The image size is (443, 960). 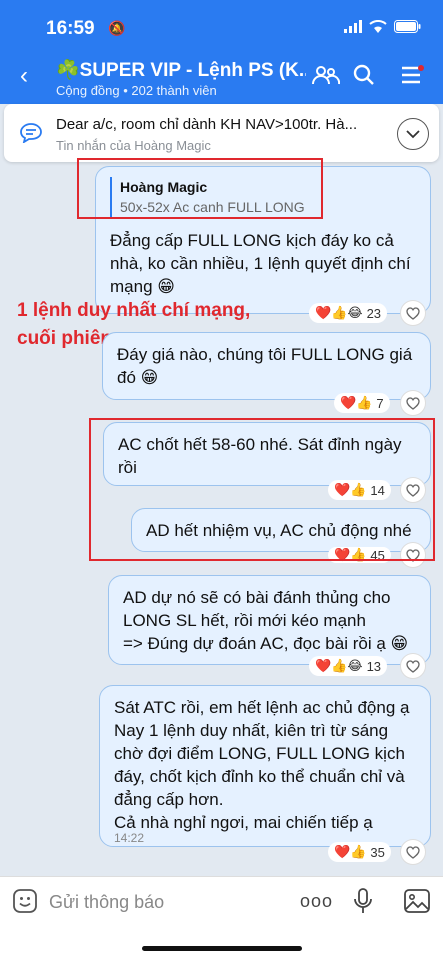 What do you see at coordinates (221, 24) in the screenshot?
I see `status-bar: 16:59 🔕` at bounding box center [221, 24].